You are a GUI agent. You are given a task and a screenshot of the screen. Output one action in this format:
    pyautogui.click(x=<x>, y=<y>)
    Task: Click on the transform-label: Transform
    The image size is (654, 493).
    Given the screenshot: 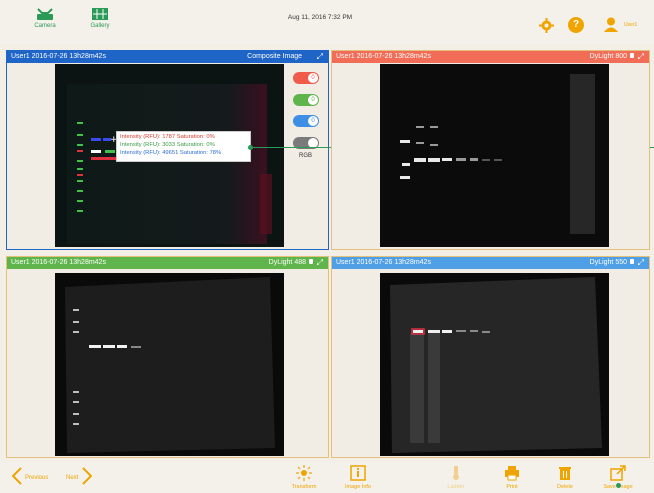 What is the action you would take?
    pyautogui.click(x=304, y=487)
    